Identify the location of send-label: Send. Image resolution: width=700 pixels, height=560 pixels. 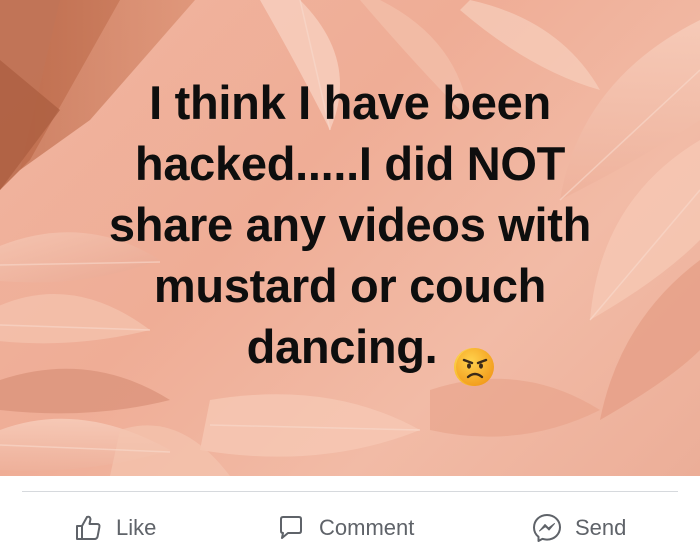
(601, 527).